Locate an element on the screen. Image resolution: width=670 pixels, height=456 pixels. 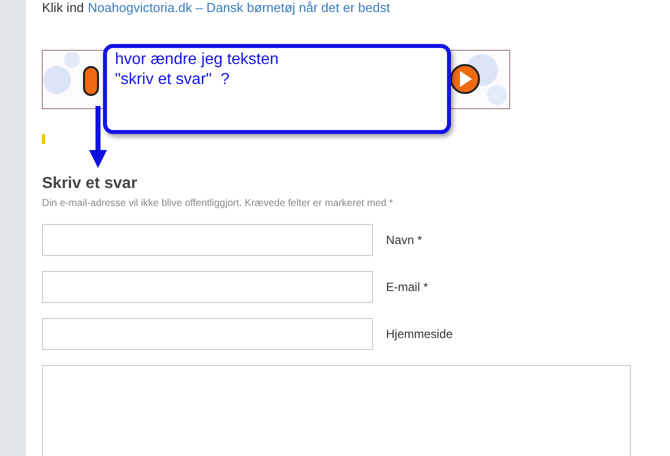
callout-text: hvor ændre jeg teksten is located at coordinates (197, 60).